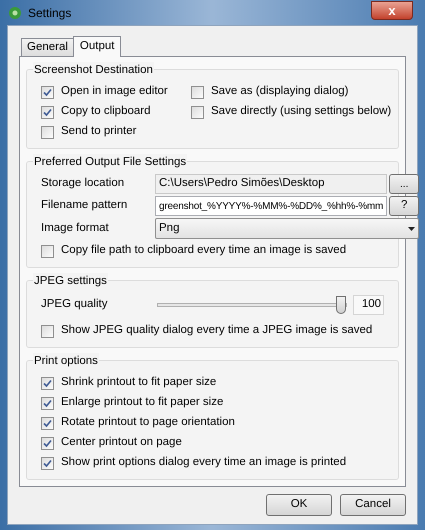 This screenshot has width=425, height=530. I want to click on checkbox-label: Save as (displaying dialog), so click(279, 92).